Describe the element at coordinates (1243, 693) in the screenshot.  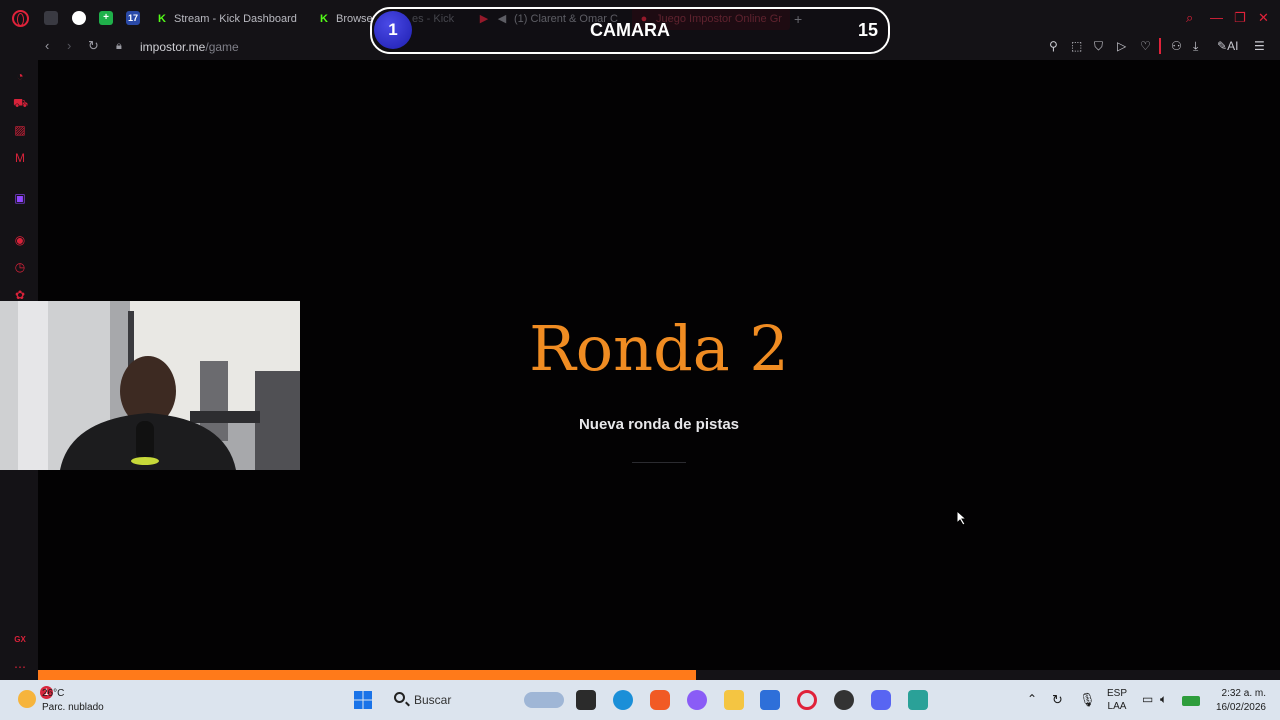
I see `clock-time: 2:32 a. m.` at that location.